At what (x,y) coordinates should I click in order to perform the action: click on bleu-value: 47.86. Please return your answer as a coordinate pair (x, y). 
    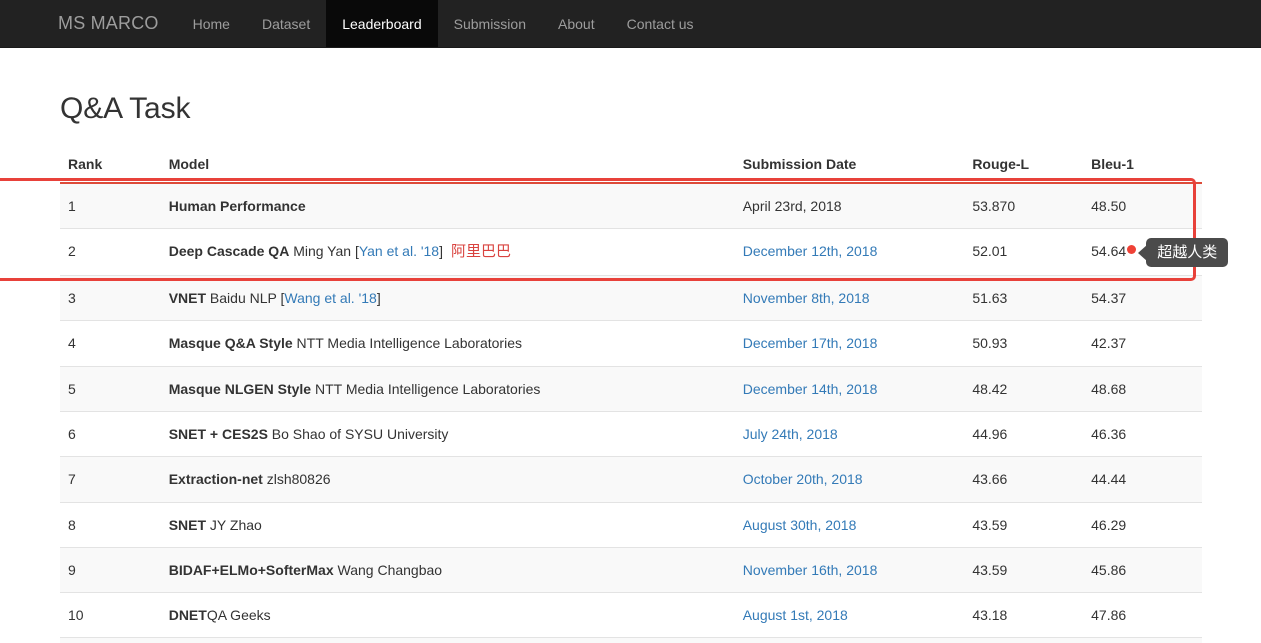
    Looking at the image, I should click on (1109, 615).